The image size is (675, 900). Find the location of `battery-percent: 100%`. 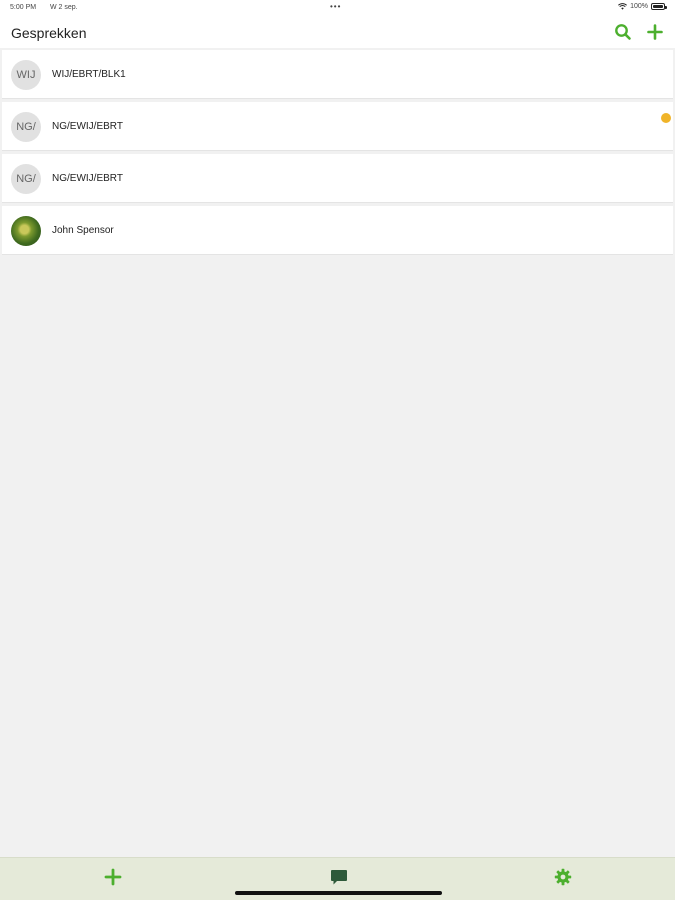

battery-percent: 100% is located at coordinates (639, 6).